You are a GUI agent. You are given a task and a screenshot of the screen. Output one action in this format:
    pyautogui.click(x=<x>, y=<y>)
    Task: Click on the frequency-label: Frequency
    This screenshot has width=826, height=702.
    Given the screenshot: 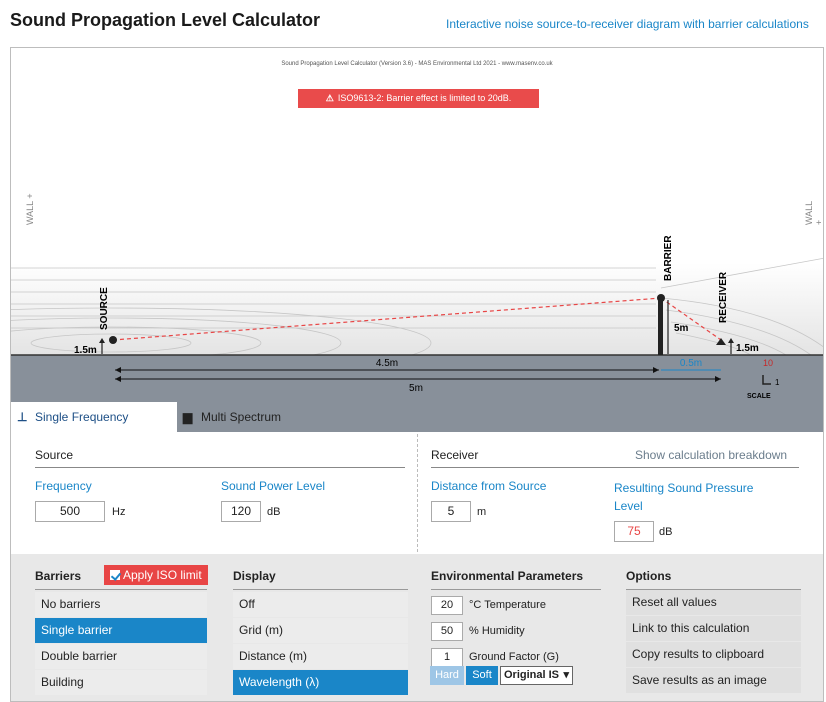 What is the action you would take?
    pyautogui.click(x=63, y=486)
    